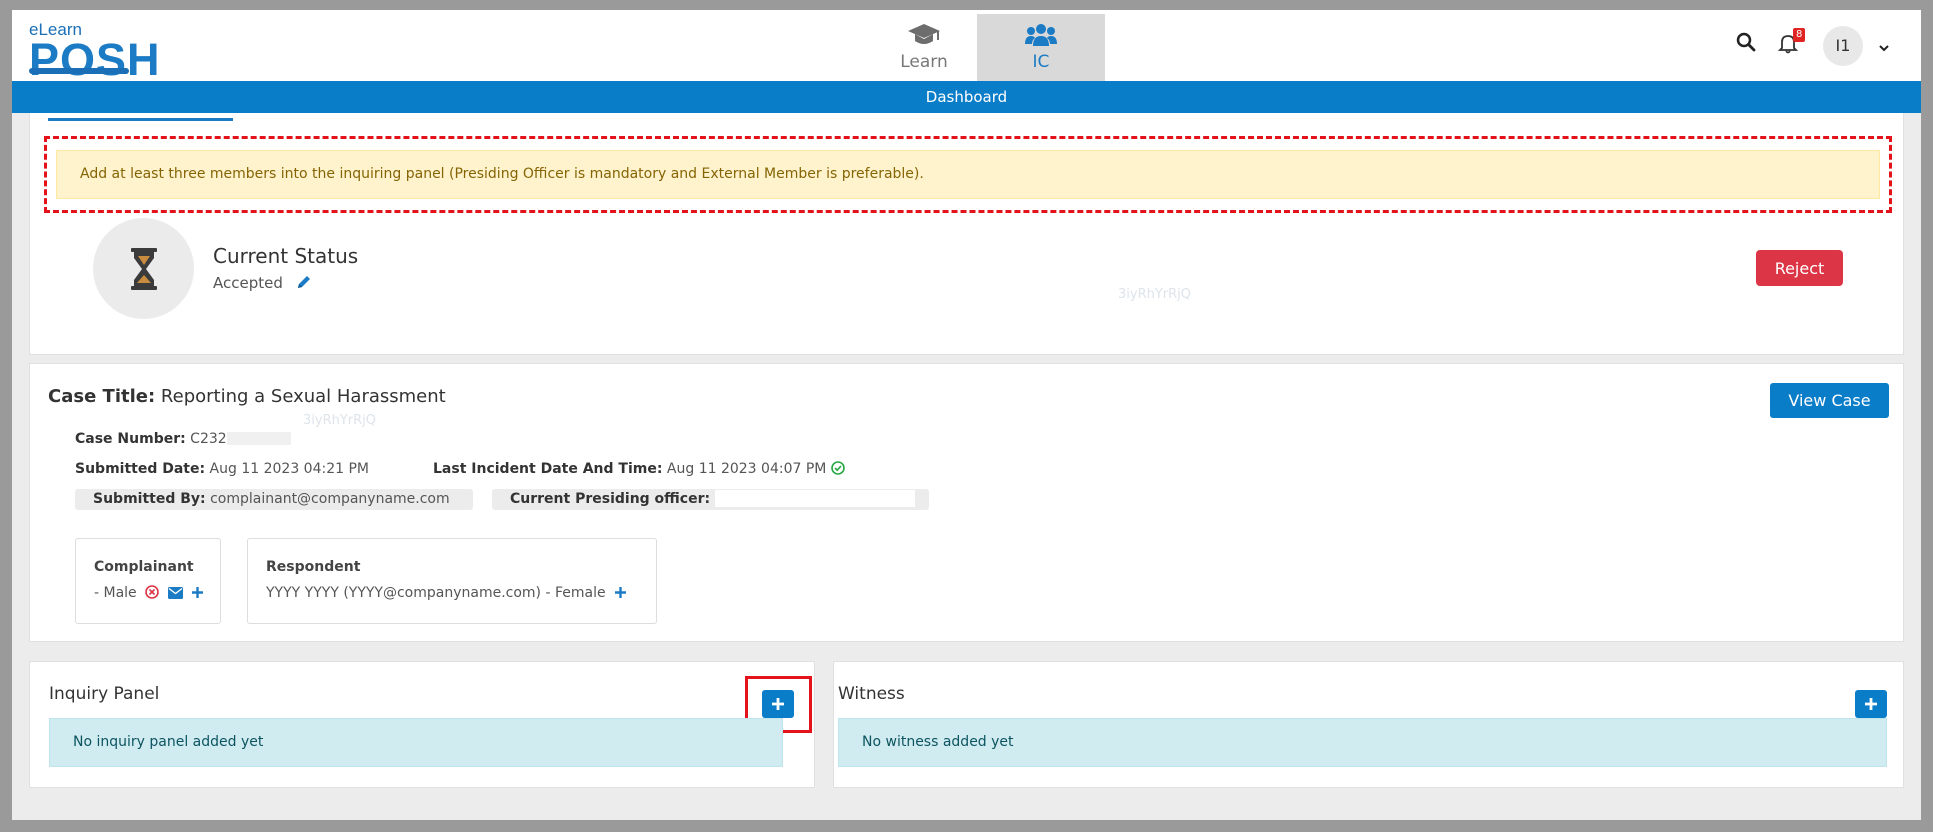 The height and width of the screenshot is (832, 1933). What do you see at coordinates (95, 59) in the screenshot?
I see `logo-big-text: POSH` at bounding box center [95, 59].